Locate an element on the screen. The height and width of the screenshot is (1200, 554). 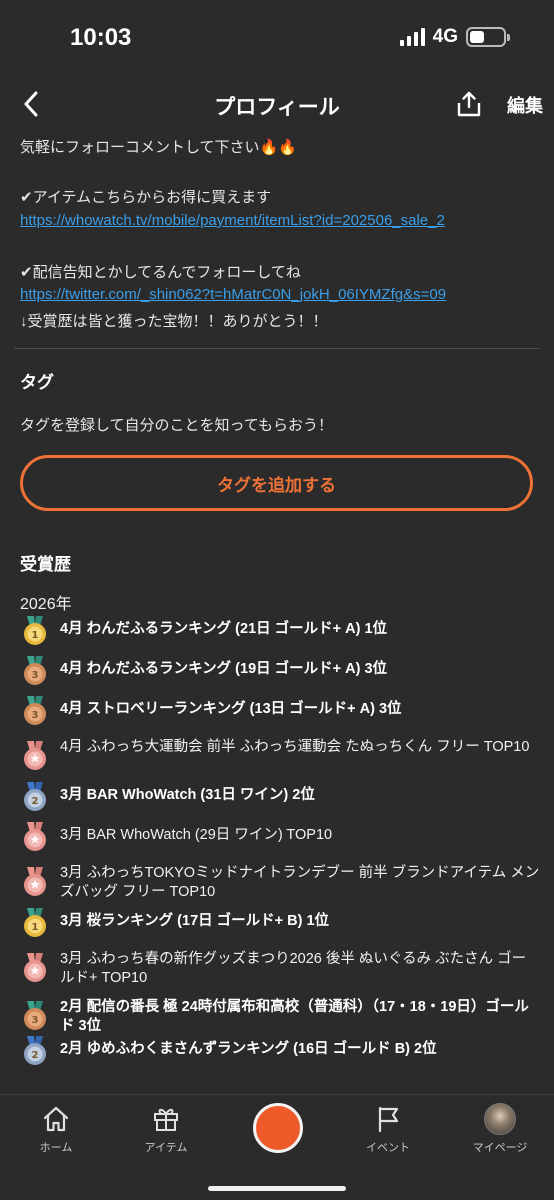
status-bar: 10:03 4G is located at coordinates (277, 39).